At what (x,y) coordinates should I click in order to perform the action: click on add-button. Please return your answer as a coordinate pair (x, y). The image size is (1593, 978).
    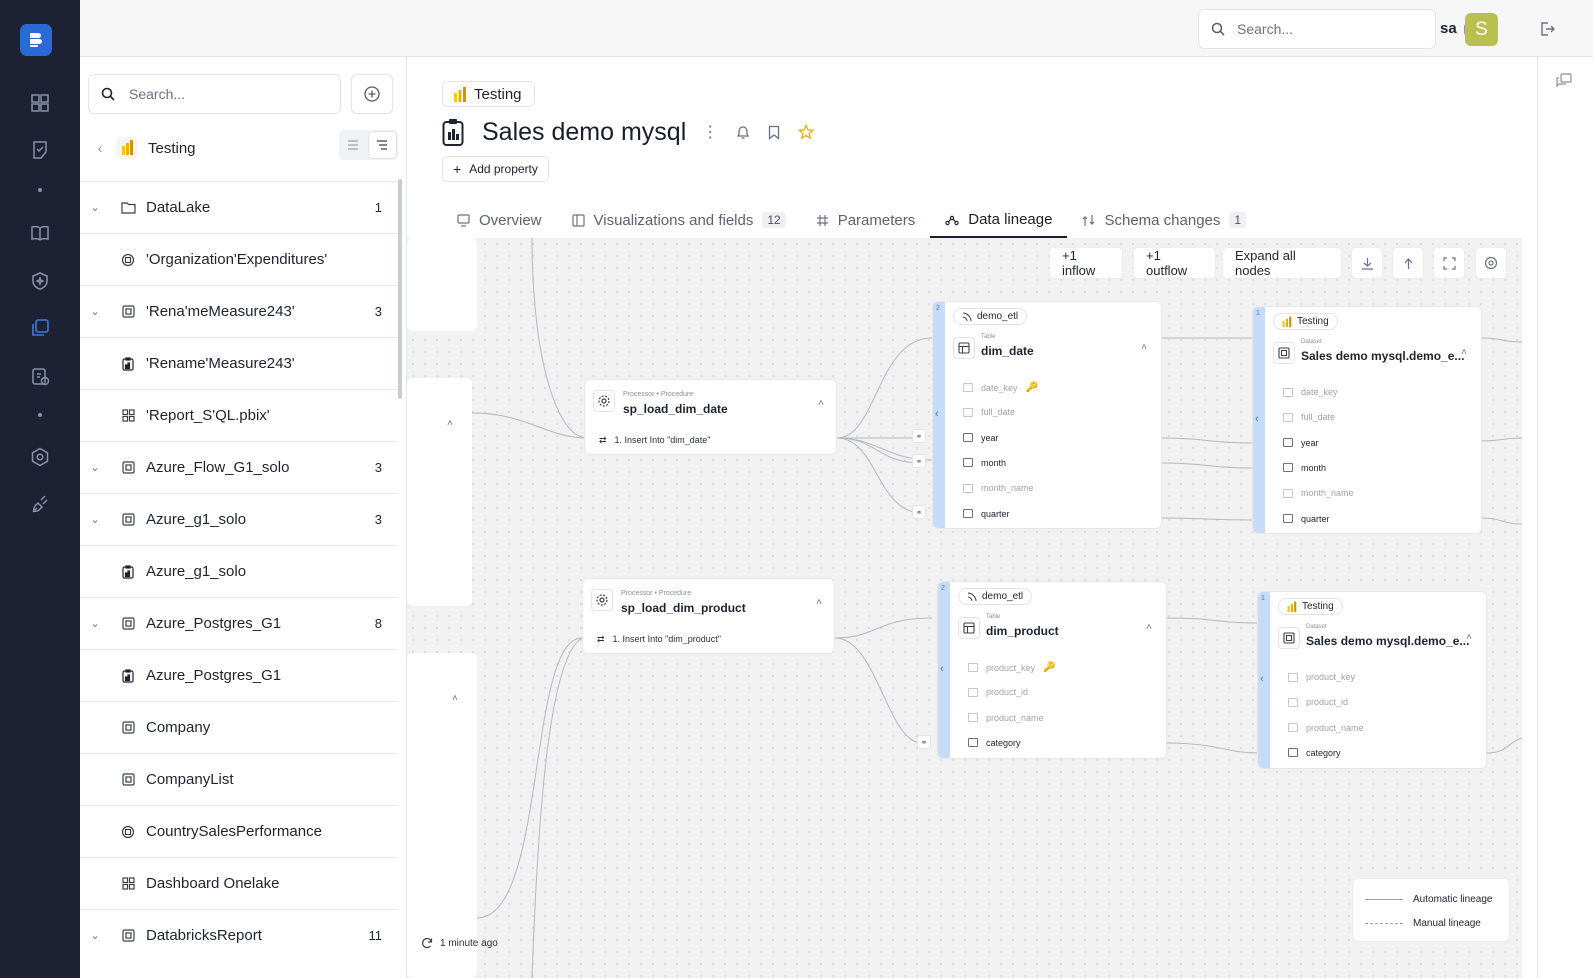
    Looking at the image, I should click on (372, 94).